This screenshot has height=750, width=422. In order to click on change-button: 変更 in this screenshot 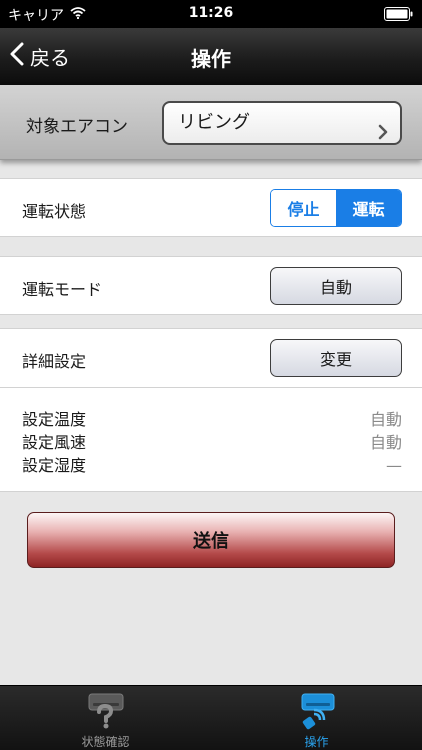, I will do `click(336, 358)`.